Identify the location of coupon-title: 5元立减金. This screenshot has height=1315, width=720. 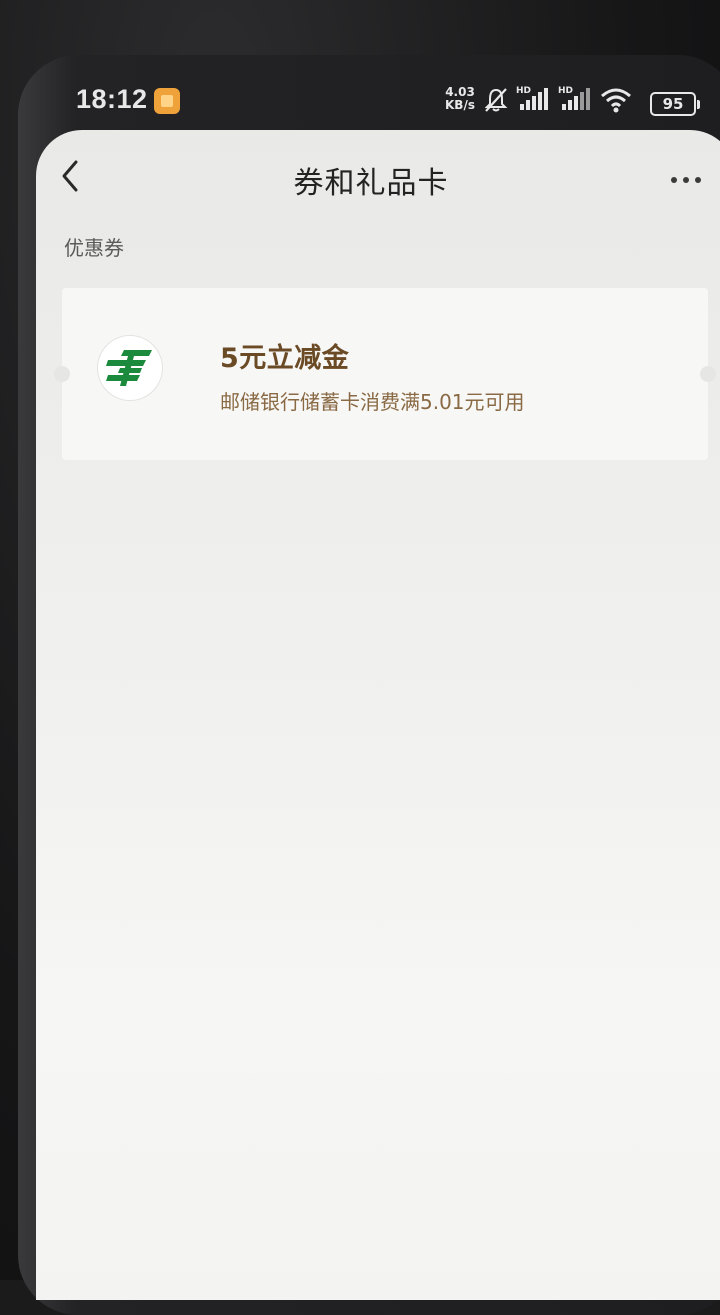
(285, 358).